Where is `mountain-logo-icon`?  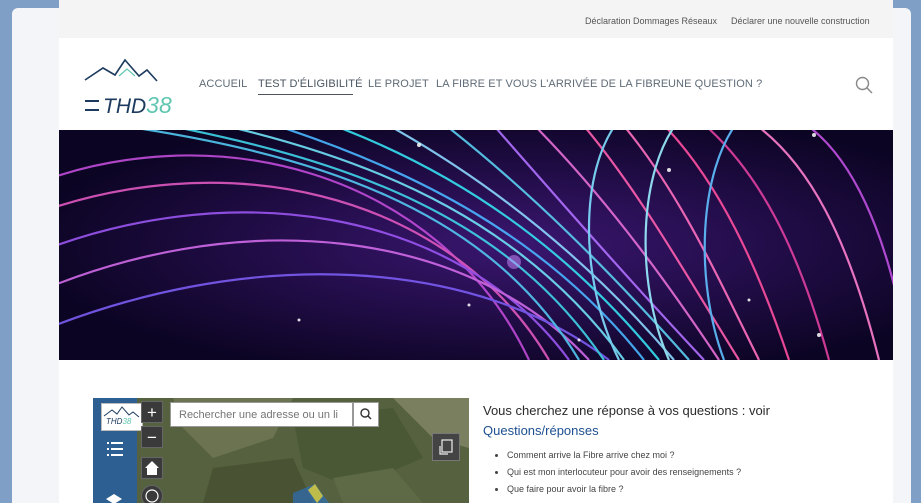 mountain-logo-icon is located at coordinates (121, 70).